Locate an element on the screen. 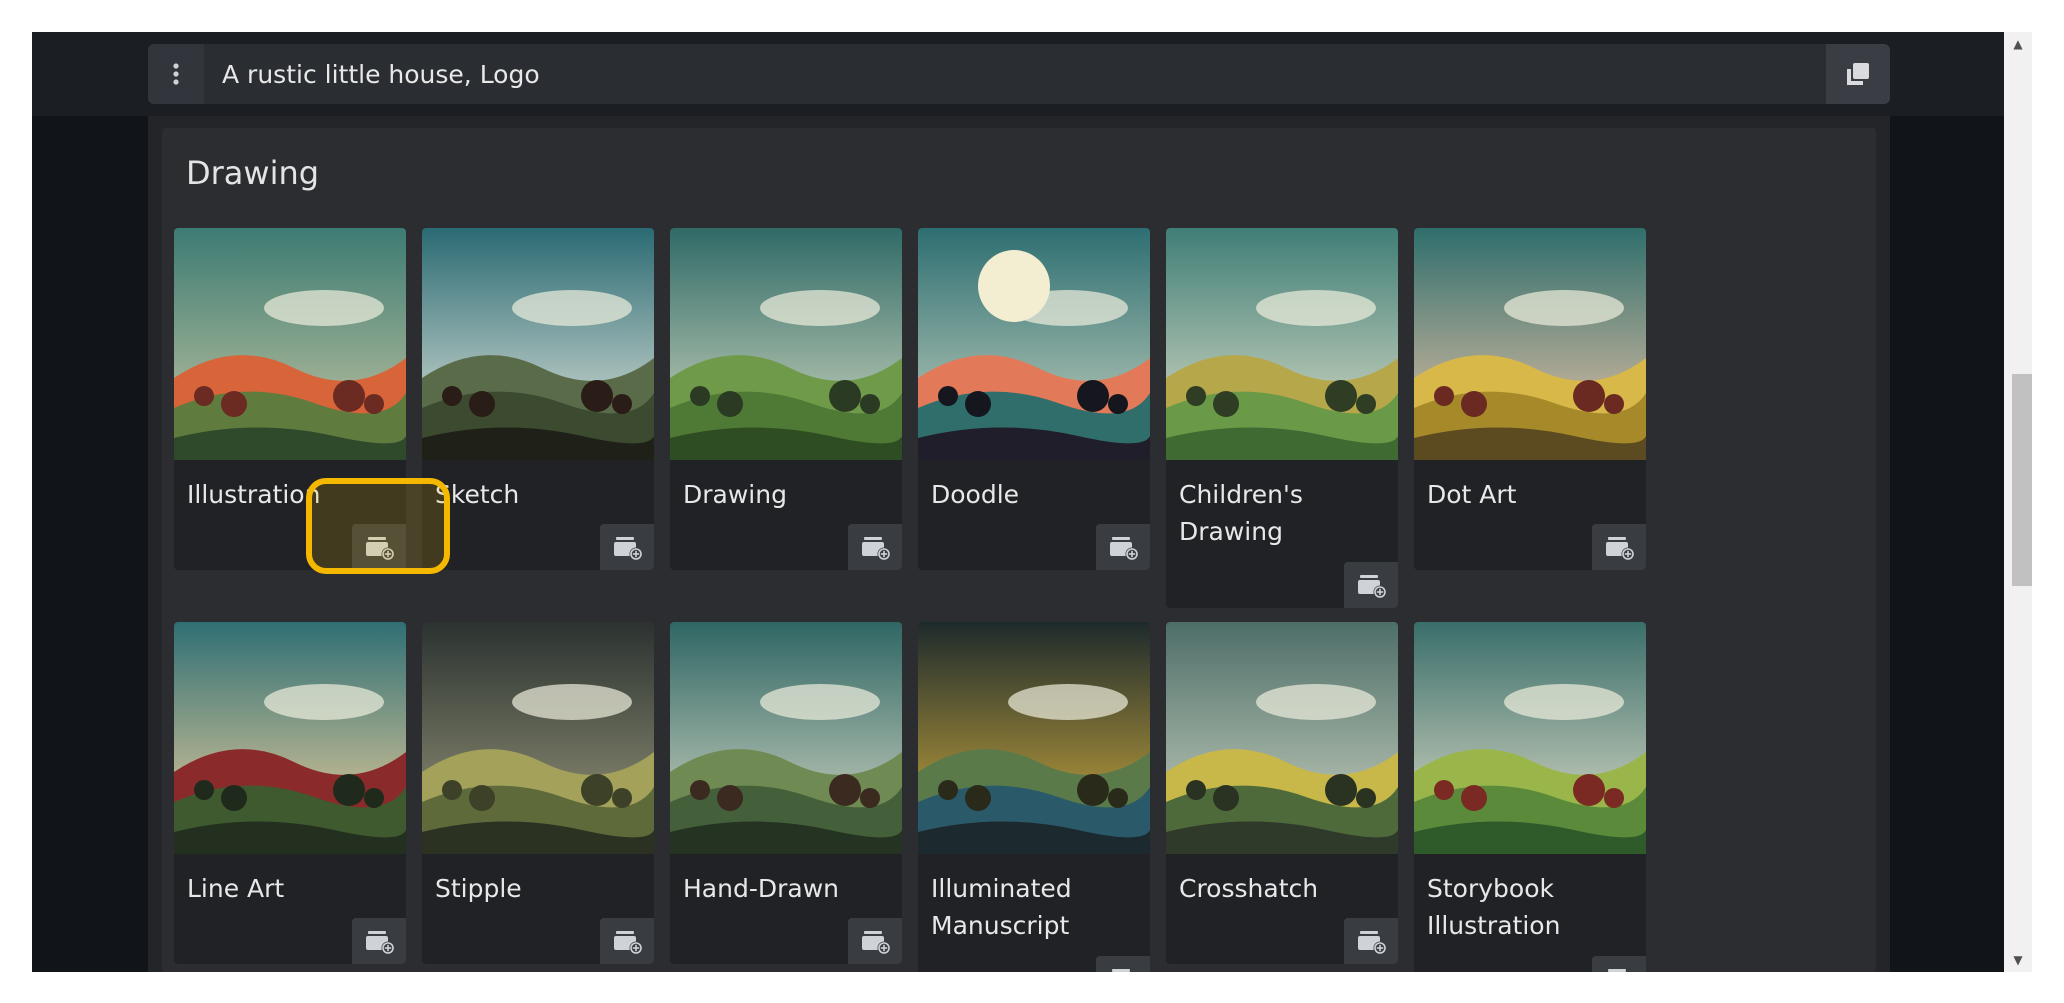  style-card: Children's Drawing is located at coordinates (1282, 418).